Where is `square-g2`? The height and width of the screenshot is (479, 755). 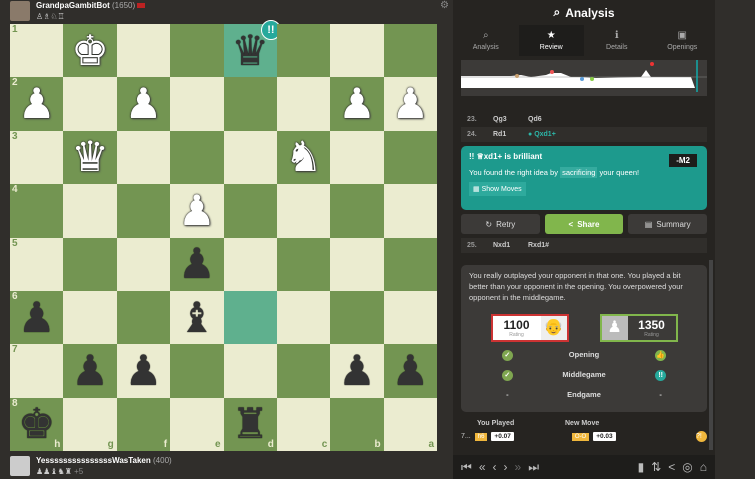
square-g2 is located at coordinates (90, 104).